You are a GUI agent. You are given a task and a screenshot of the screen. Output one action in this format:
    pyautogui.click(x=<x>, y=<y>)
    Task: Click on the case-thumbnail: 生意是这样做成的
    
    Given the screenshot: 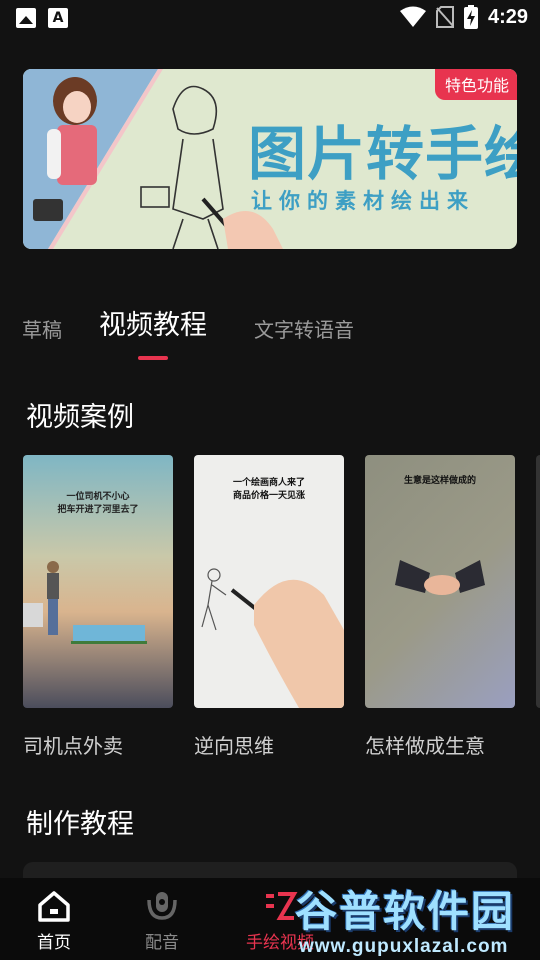 What is the action you would take?
    pyautogui.click(x=440, y=581)
    